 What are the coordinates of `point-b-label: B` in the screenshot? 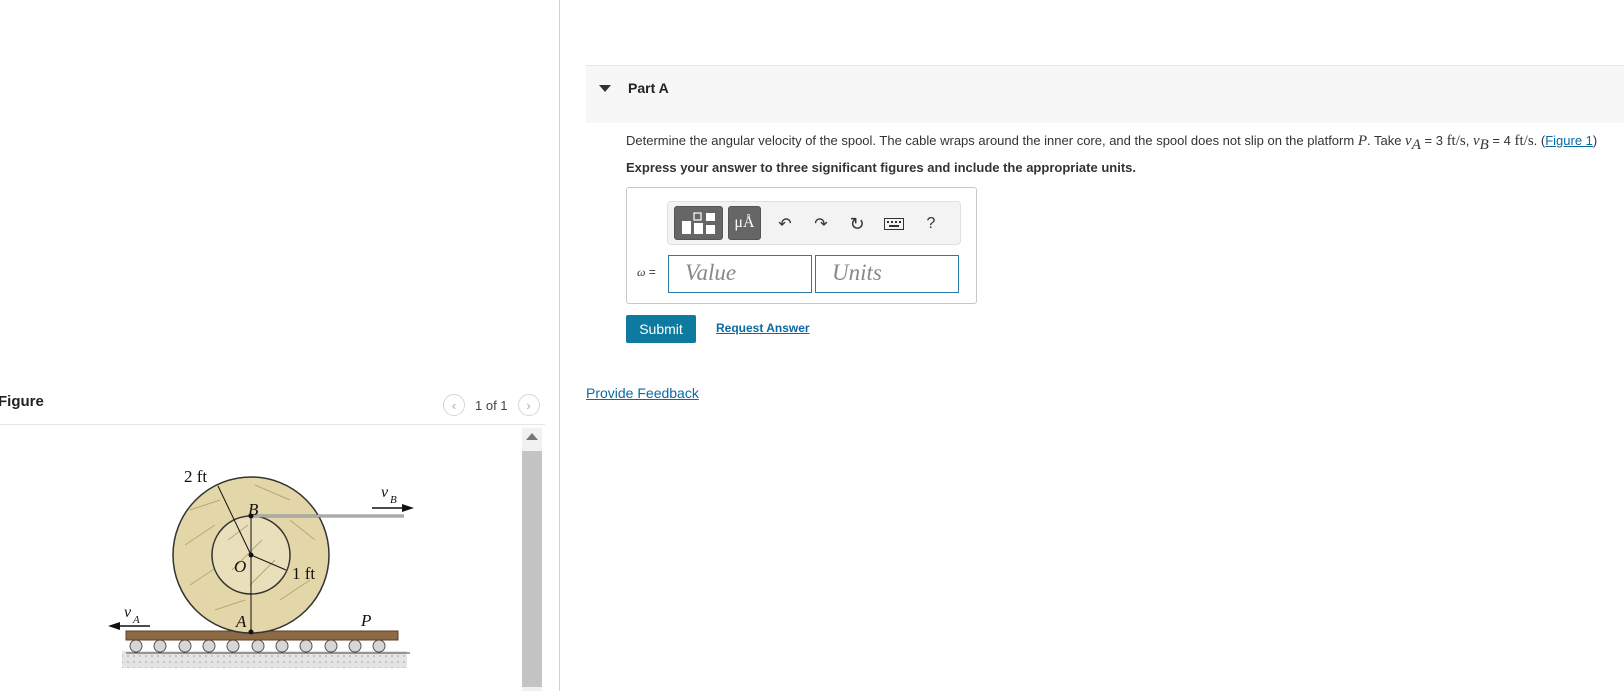 It's located at (253, 509).